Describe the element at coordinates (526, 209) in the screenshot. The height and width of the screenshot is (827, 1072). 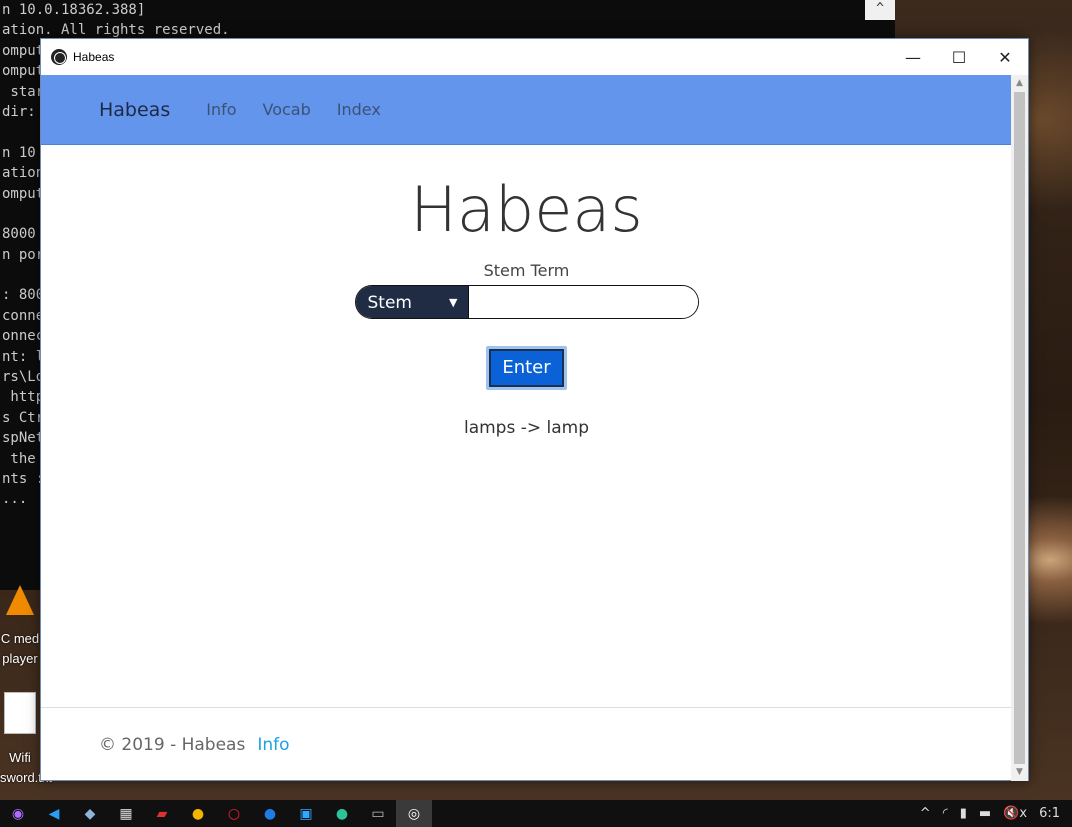
I see `page-title: Habeas` at that location.